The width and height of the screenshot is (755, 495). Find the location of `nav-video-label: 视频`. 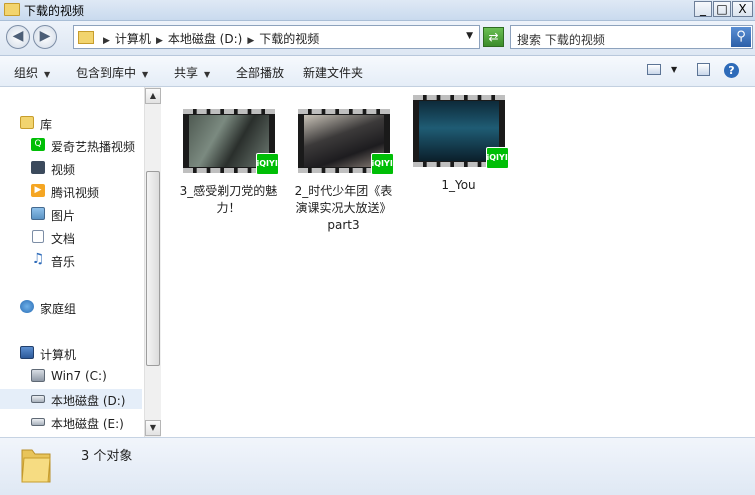

nav-video-label: 视频 is located at coordinates (63, 170).